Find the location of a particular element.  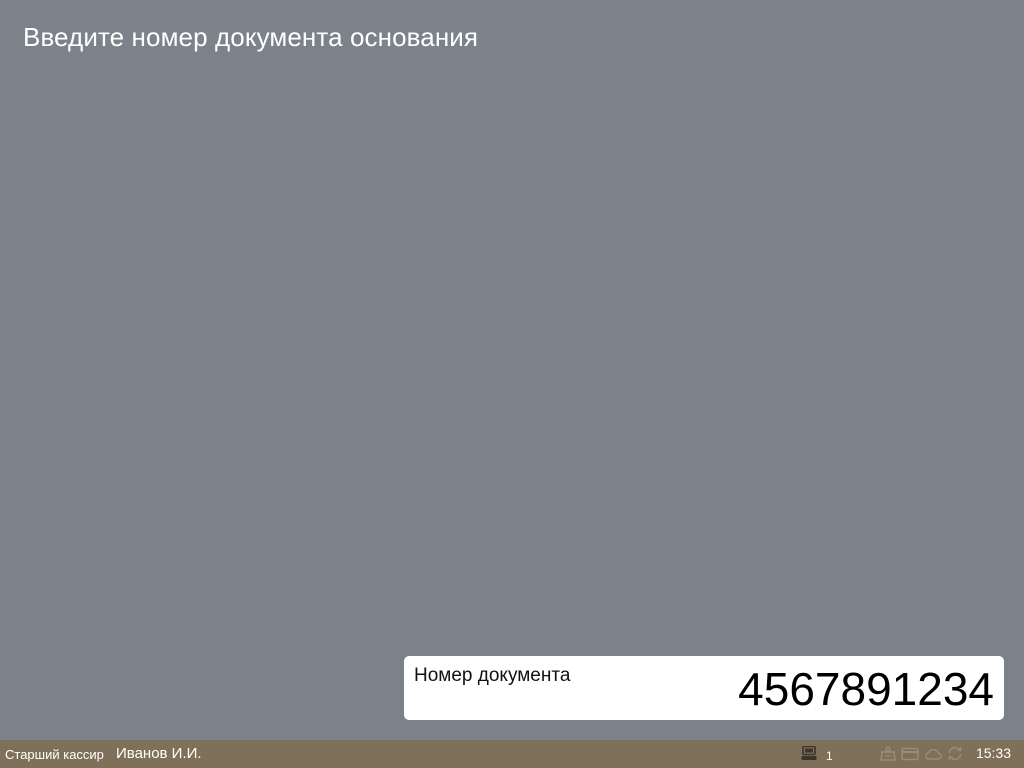

clock: 15:33 is located at coordinates (993, 753).